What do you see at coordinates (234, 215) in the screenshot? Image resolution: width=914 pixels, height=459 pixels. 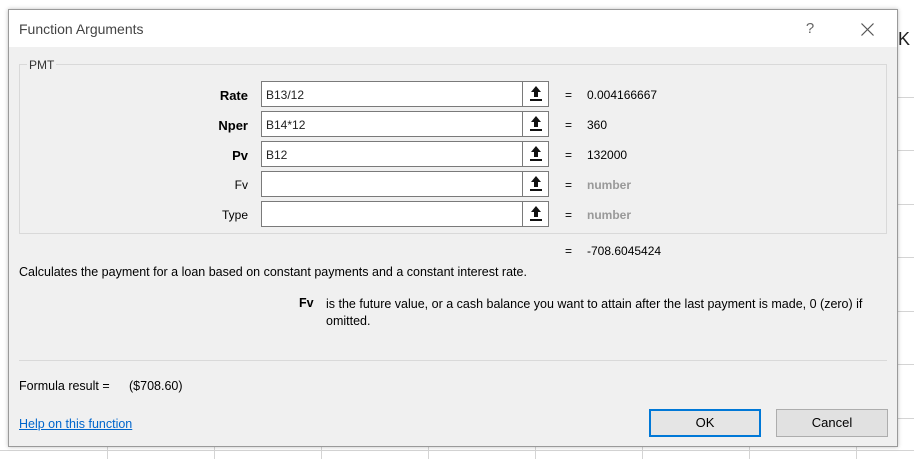 I see `type-label: Type` at bounding box center [234, 215].